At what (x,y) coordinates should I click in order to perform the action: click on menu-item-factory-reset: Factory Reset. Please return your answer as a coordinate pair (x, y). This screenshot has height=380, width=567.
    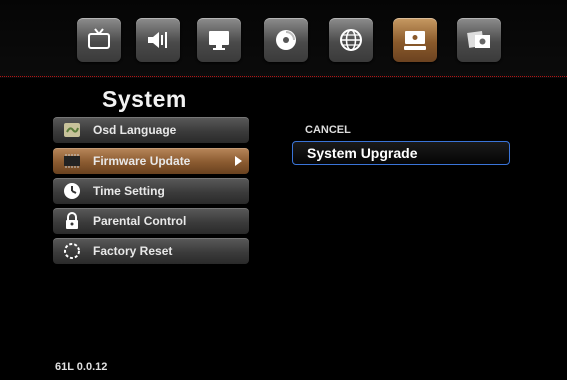
    Looking at the image, I should click on (151, 251).